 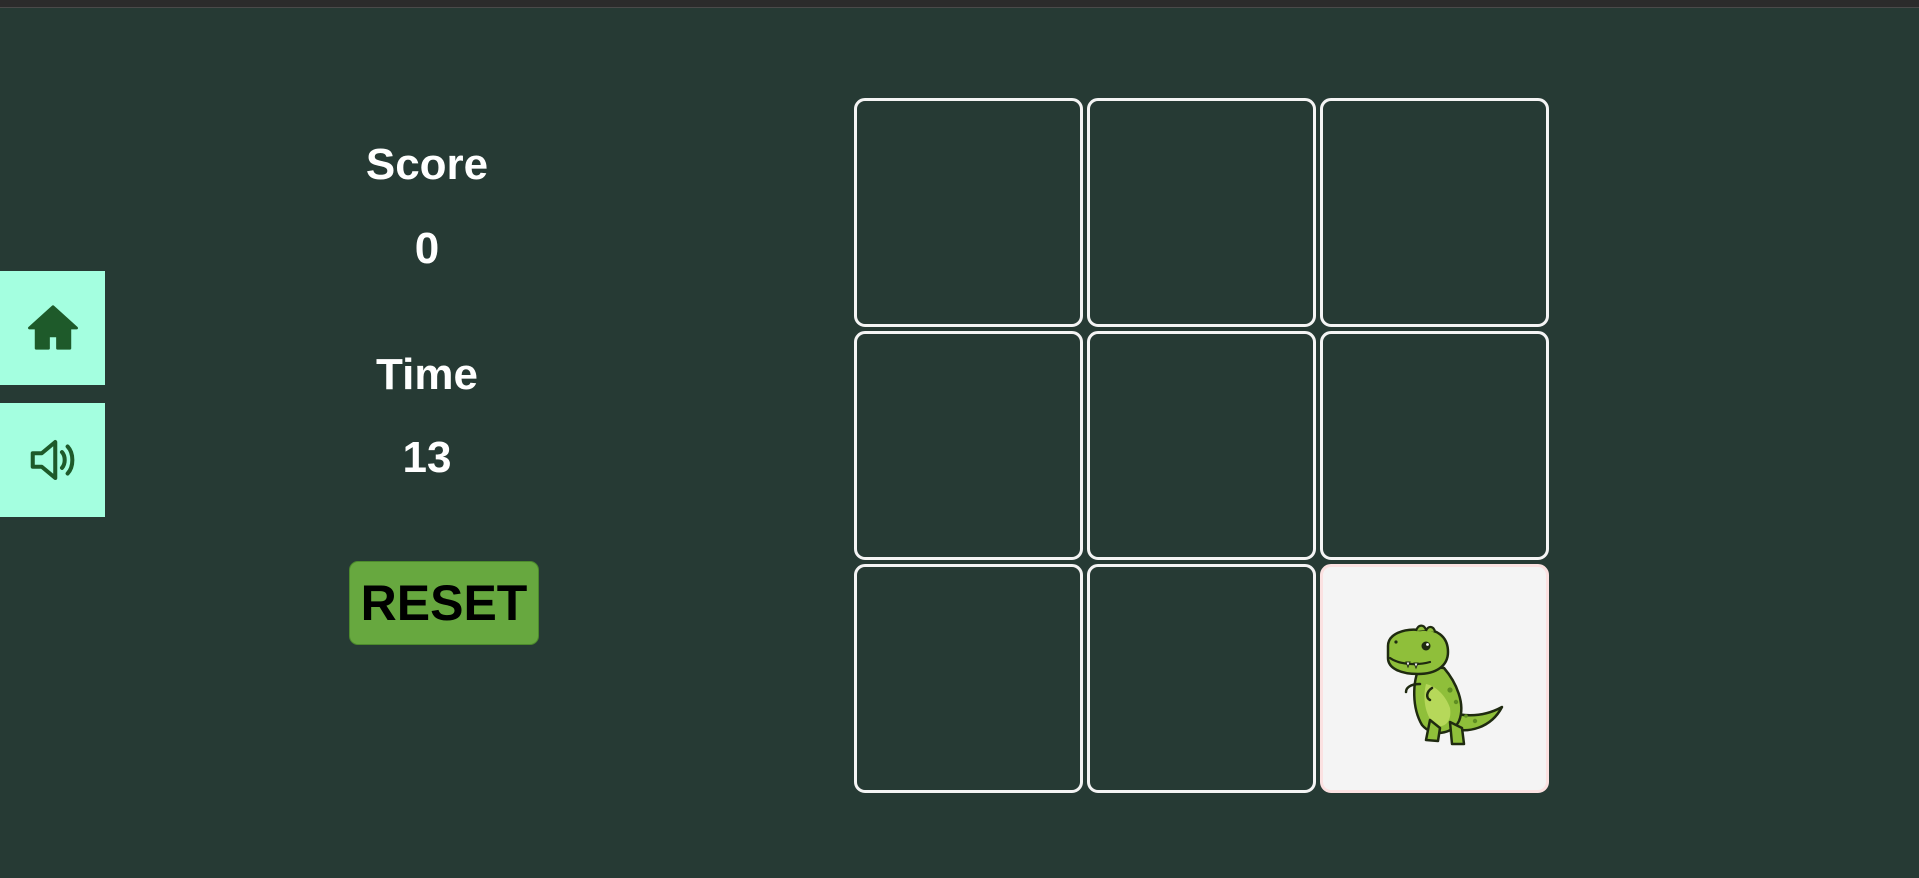 What do you see at coordinates (1444, 684) in the screenshot?
I see `dinosaur-icon` at bounding box center [1444, 684].